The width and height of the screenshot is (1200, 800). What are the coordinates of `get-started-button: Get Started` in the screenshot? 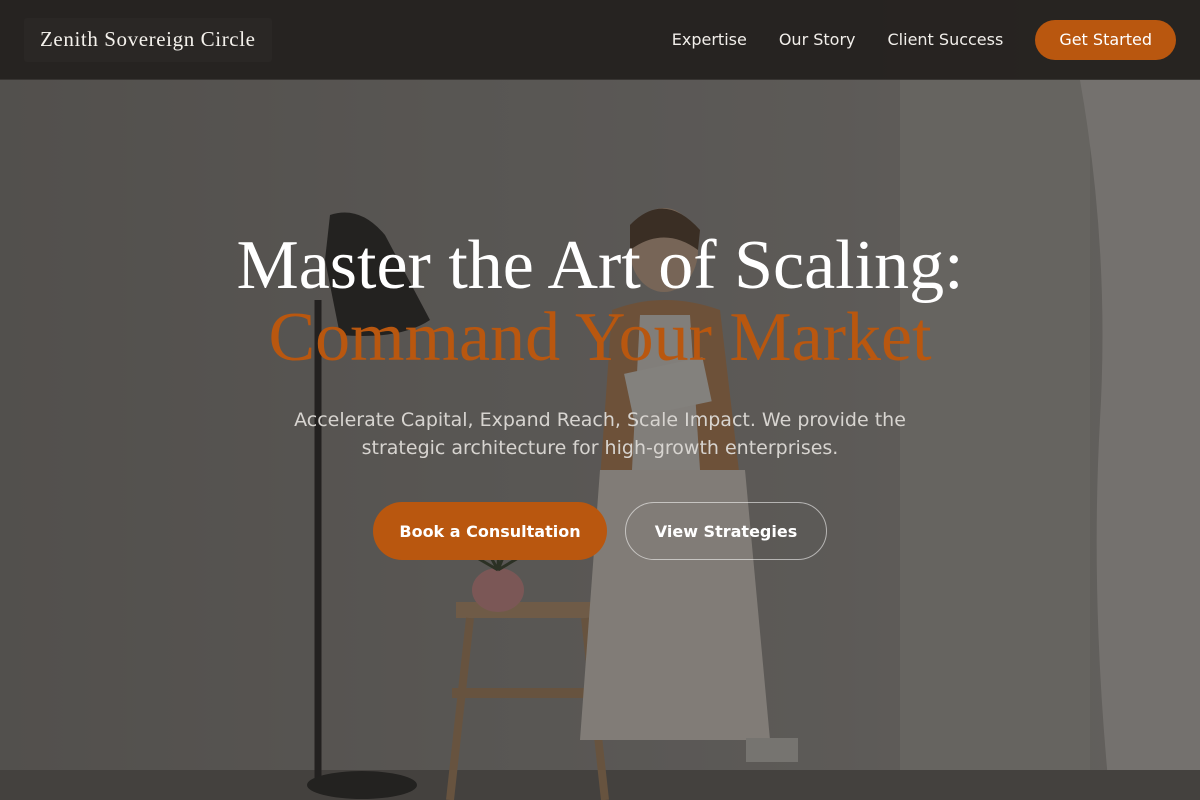 It's located at (1105, 39).